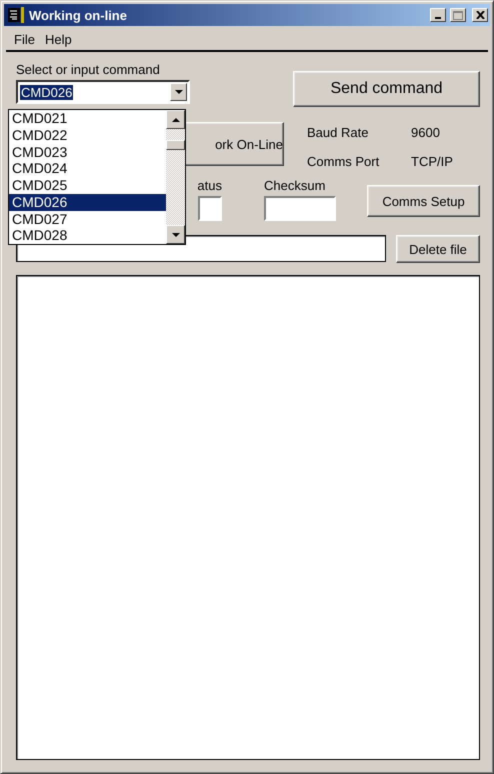 Image resolution: width=494 pixels, height=774 pixels. What do you see at coordinates (386, 89) in the screenshot?
I see `send-command-button: Send command` at bounding box center [386, 89].